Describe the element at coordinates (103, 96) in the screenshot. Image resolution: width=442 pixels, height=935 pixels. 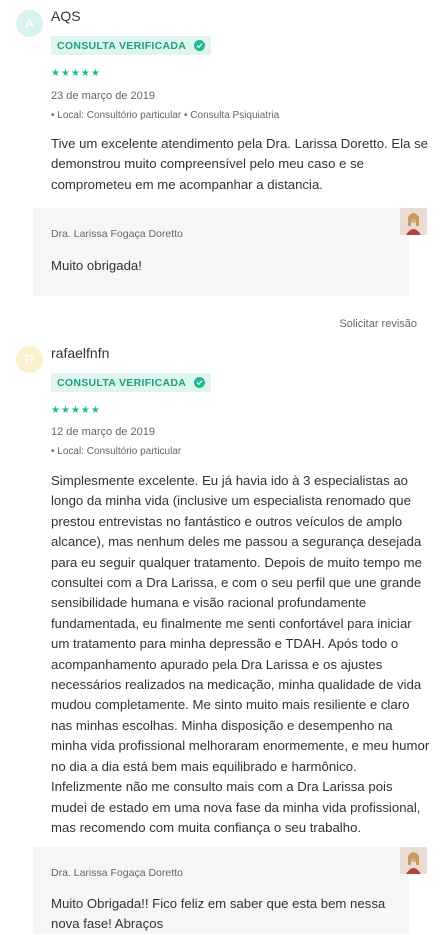
I see `review-date: 23 de março de 2019` at that location.